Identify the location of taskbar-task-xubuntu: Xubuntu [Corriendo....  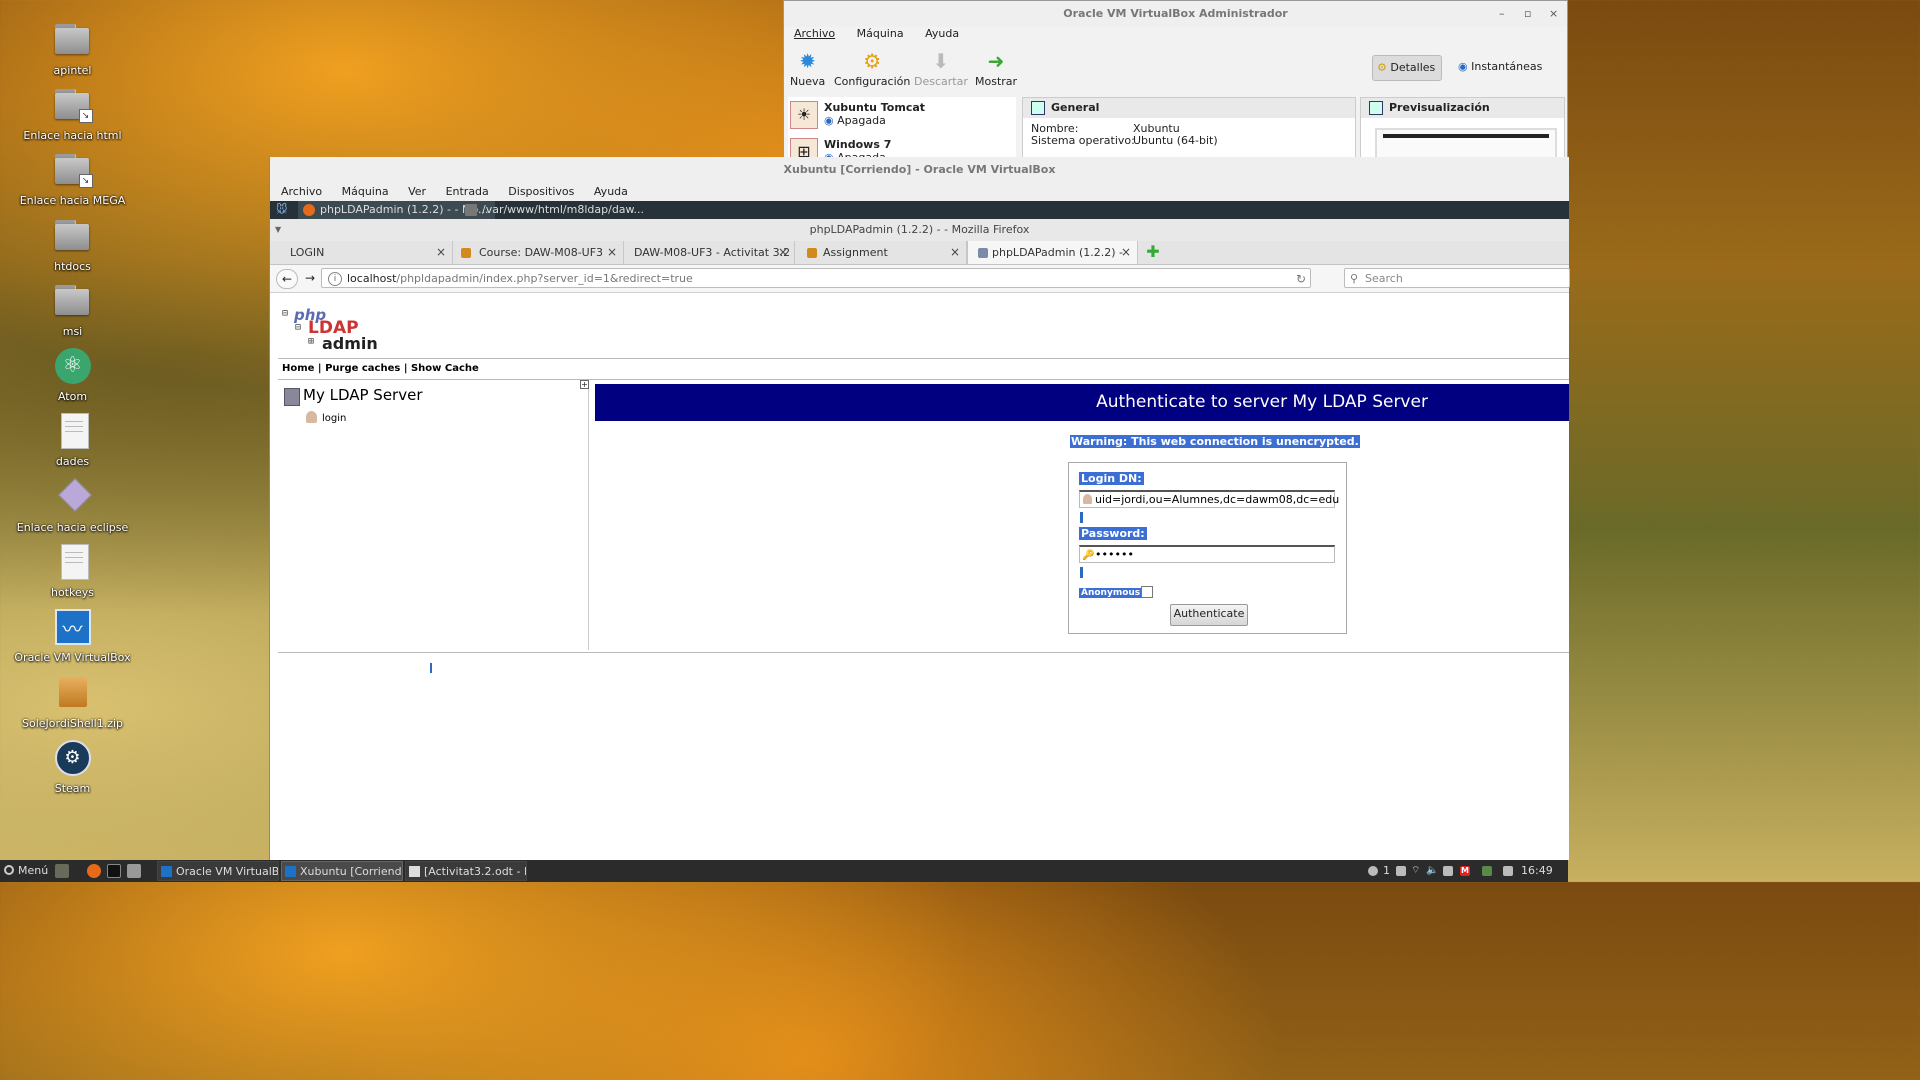
(342, 871).